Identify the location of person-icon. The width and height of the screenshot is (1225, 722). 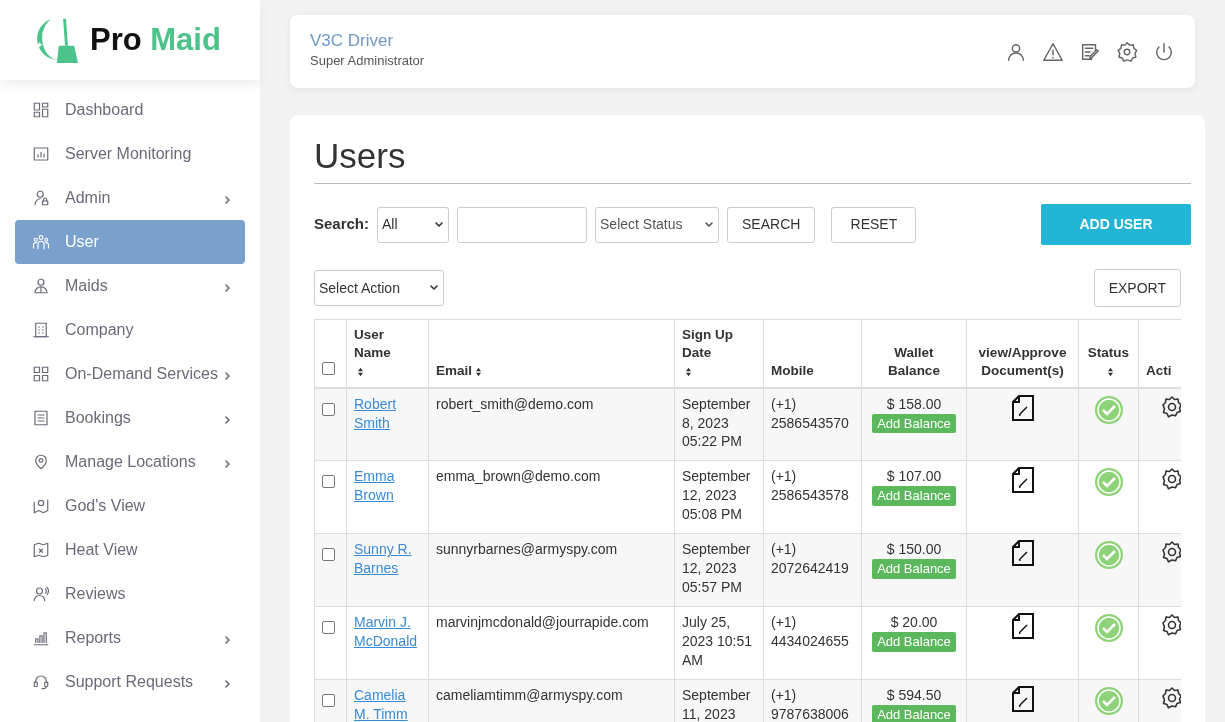
(41, 286).